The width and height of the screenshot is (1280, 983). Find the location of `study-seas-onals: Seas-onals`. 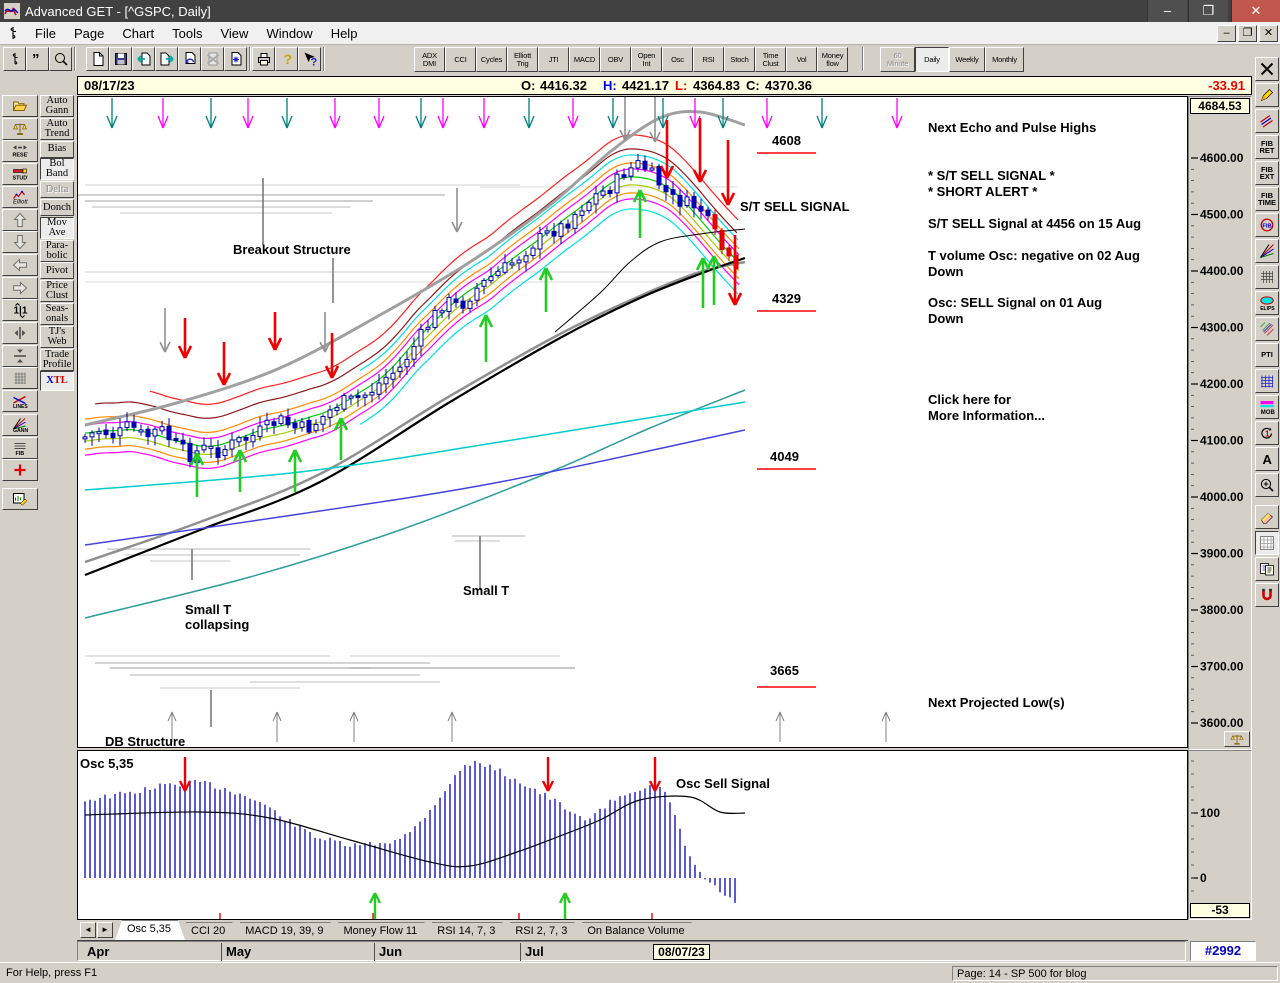

study-seas-onals: Seas-onals is located at coordinates (57, 314).